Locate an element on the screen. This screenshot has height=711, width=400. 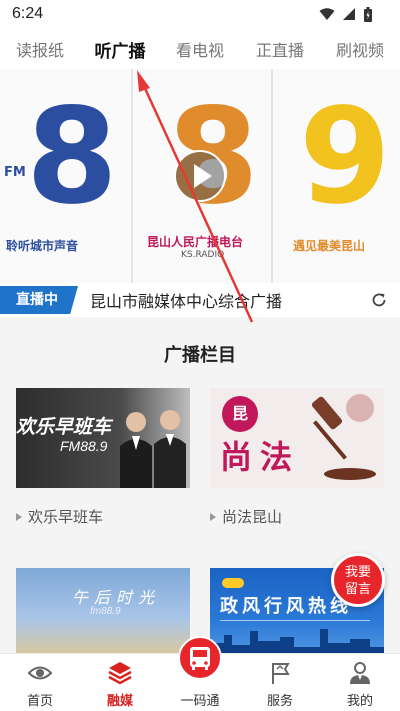
nav-home: 首页 is located at coordinates (40, 682).